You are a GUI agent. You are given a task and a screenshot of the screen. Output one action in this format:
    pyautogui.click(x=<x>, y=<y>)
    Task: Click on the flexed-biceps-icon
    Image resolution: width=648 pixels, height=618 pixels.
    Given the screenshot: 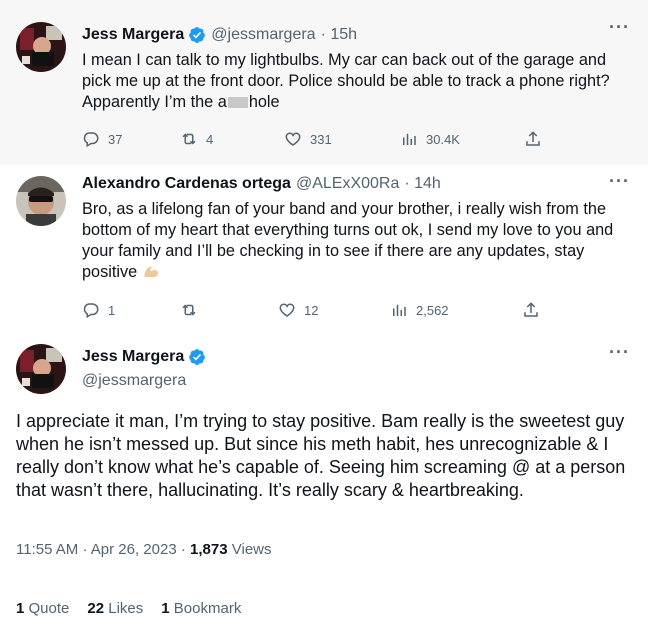 What is the action you would take?
    pyautogui.click(x=151, y=271)
    